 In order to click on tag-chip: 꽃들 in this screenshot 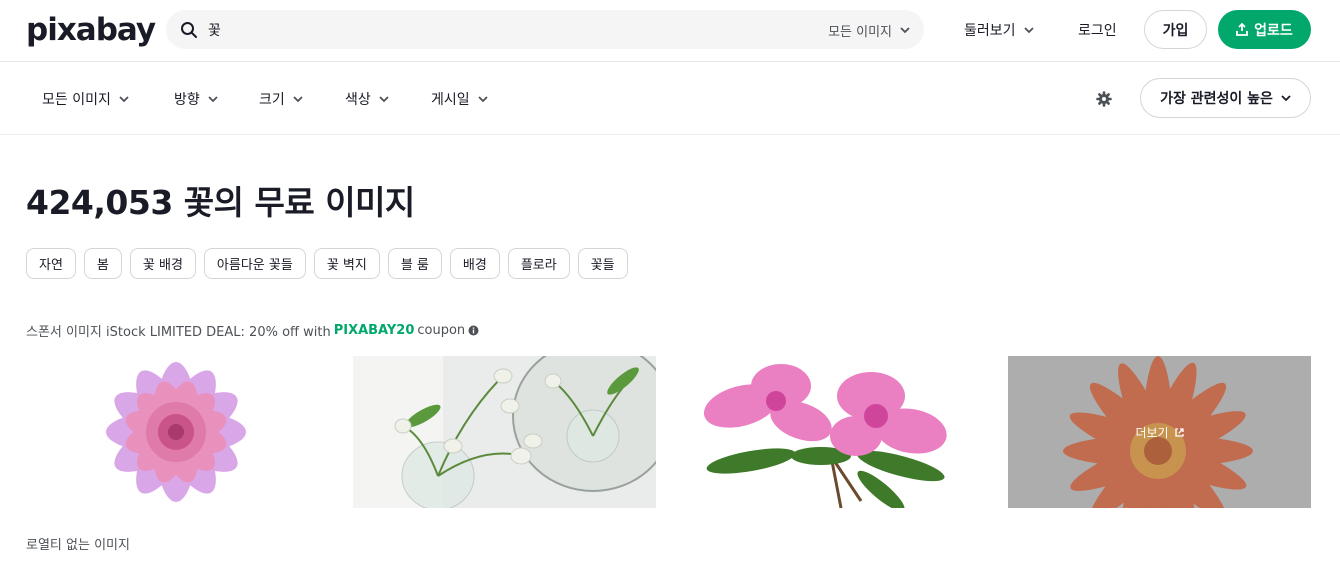, I will do `click(602, 263)`.